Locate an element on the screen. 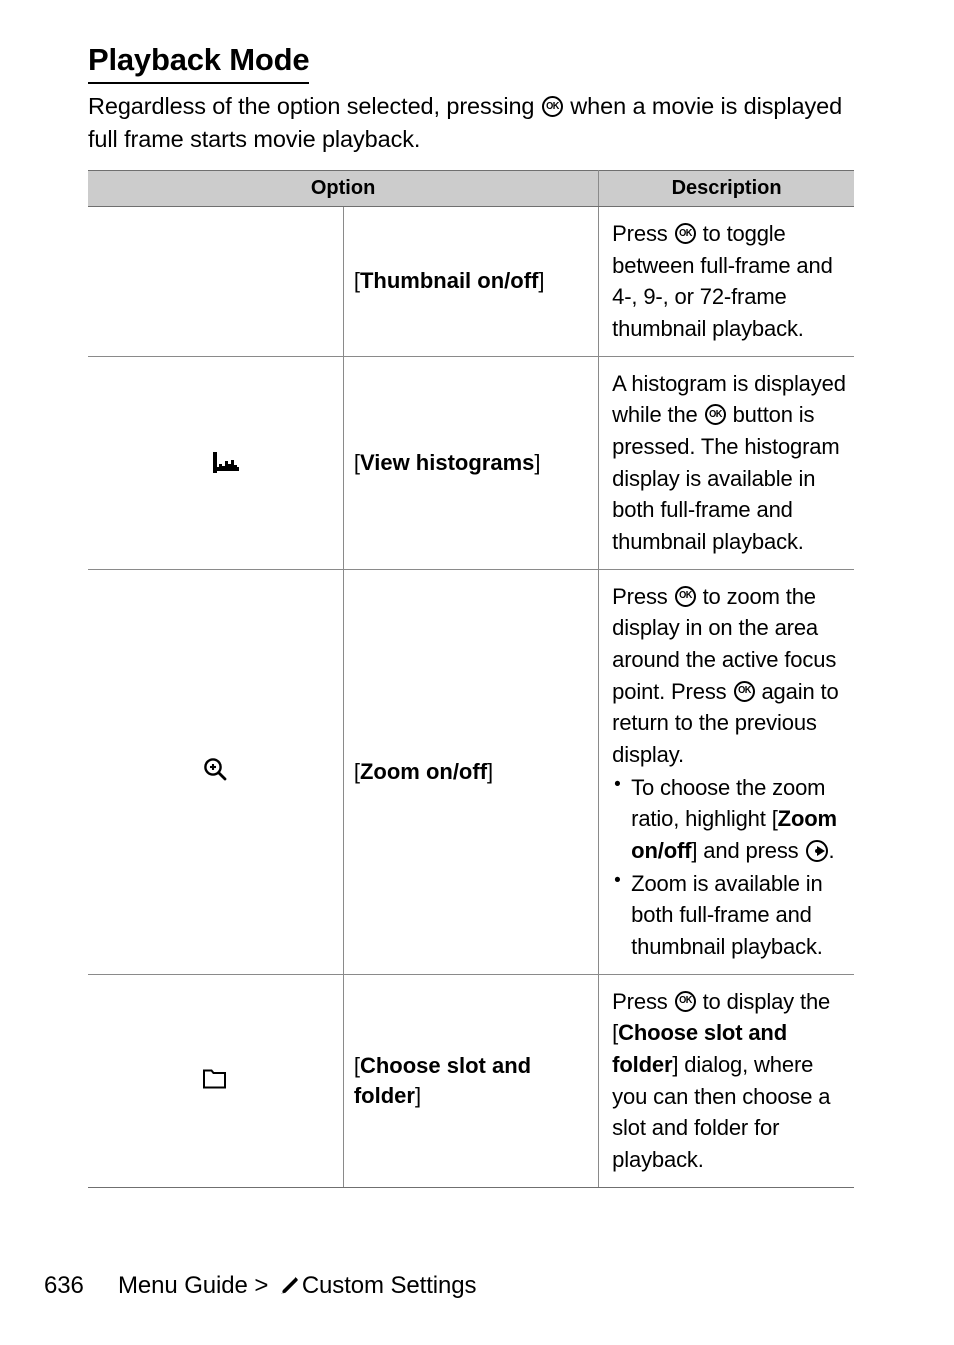 The image size is (954, 1345). pencil-icon is located at coordinates (288, 1286).